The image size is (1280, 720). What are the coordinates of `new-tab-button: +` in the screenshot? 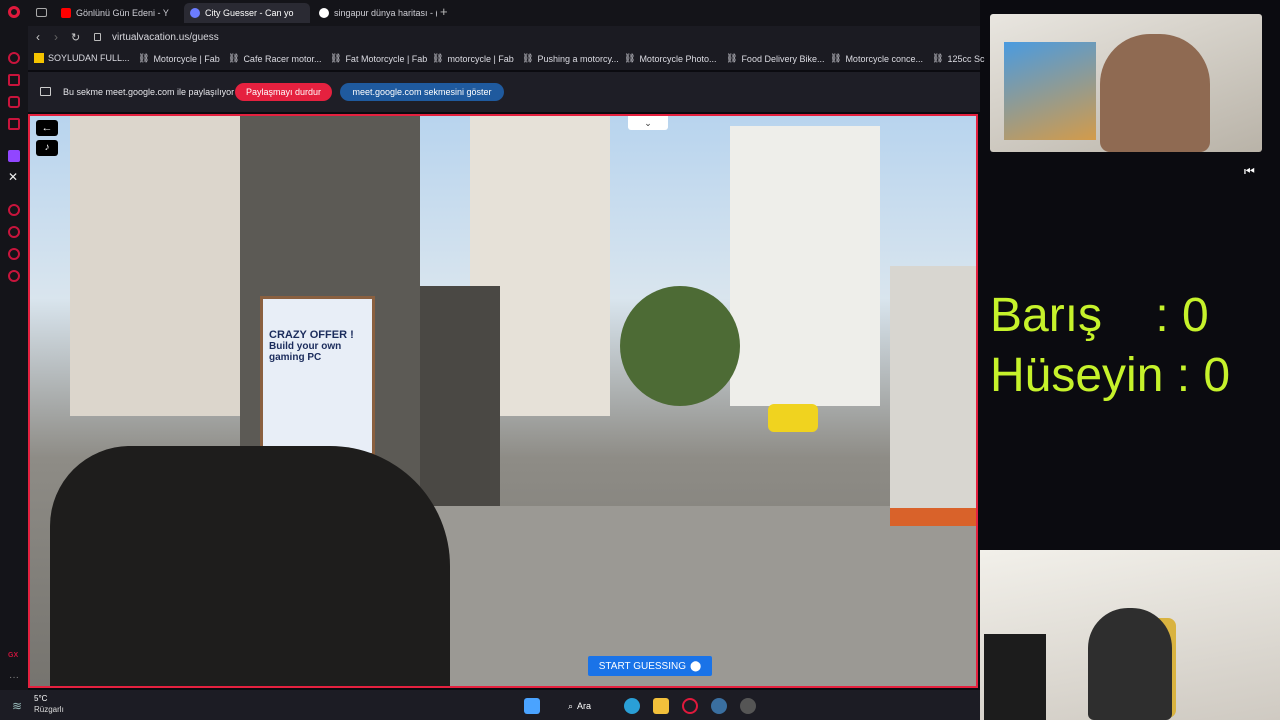 It's located at (444, 11).